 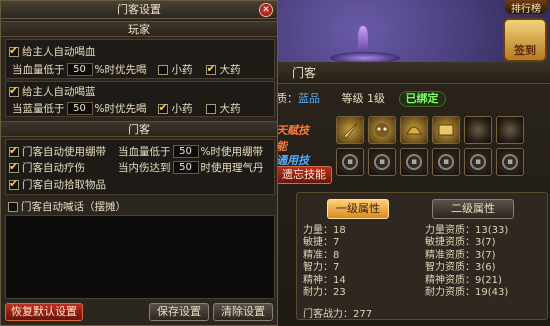 I want to click on sword-icon, so click(x=350, y=130).